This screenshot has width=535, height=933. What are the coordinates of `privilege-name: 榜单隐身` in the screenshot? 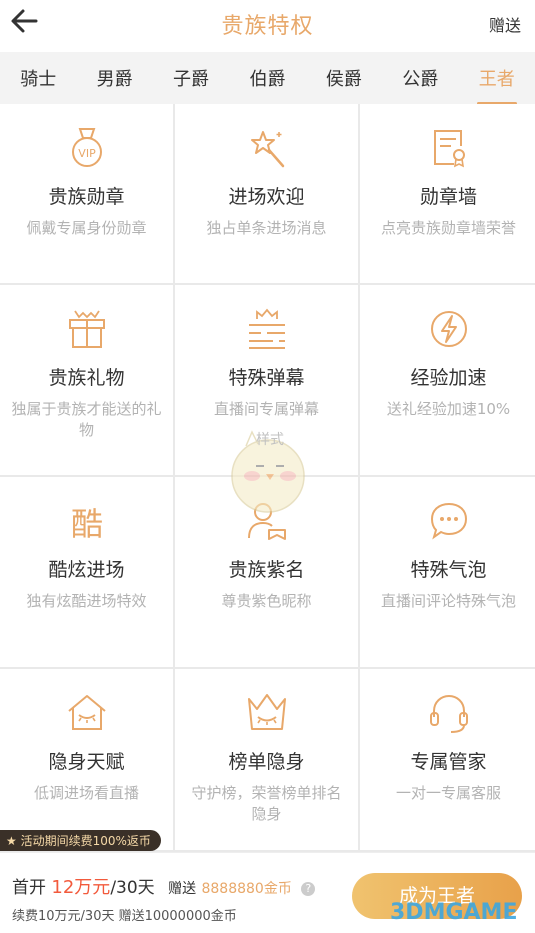 It's located at (266, 762).